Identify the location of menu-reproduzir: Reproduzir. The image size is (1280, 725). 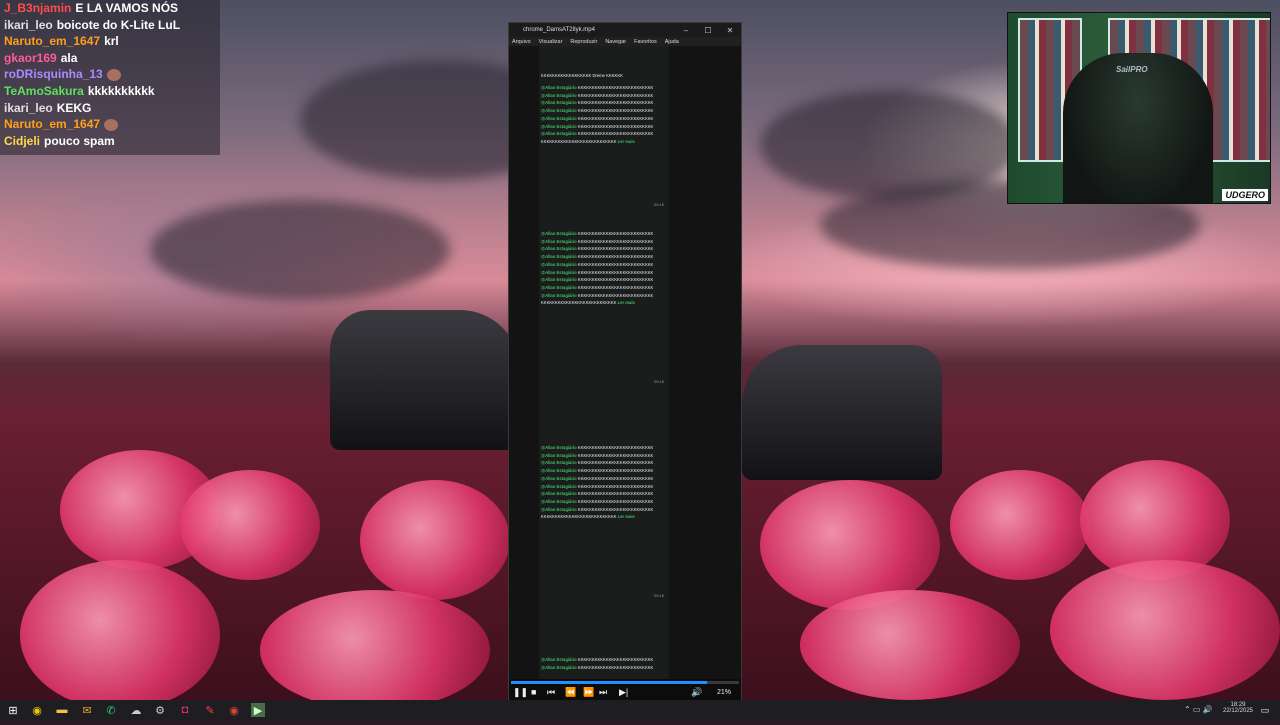
(583, 42).